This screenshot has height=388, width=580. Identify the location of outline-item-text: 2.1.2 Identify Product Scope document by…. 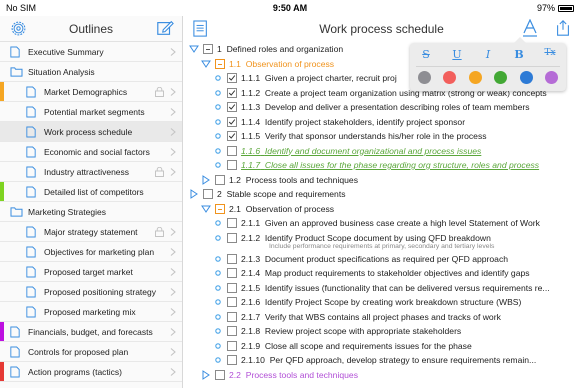
(366, 238).